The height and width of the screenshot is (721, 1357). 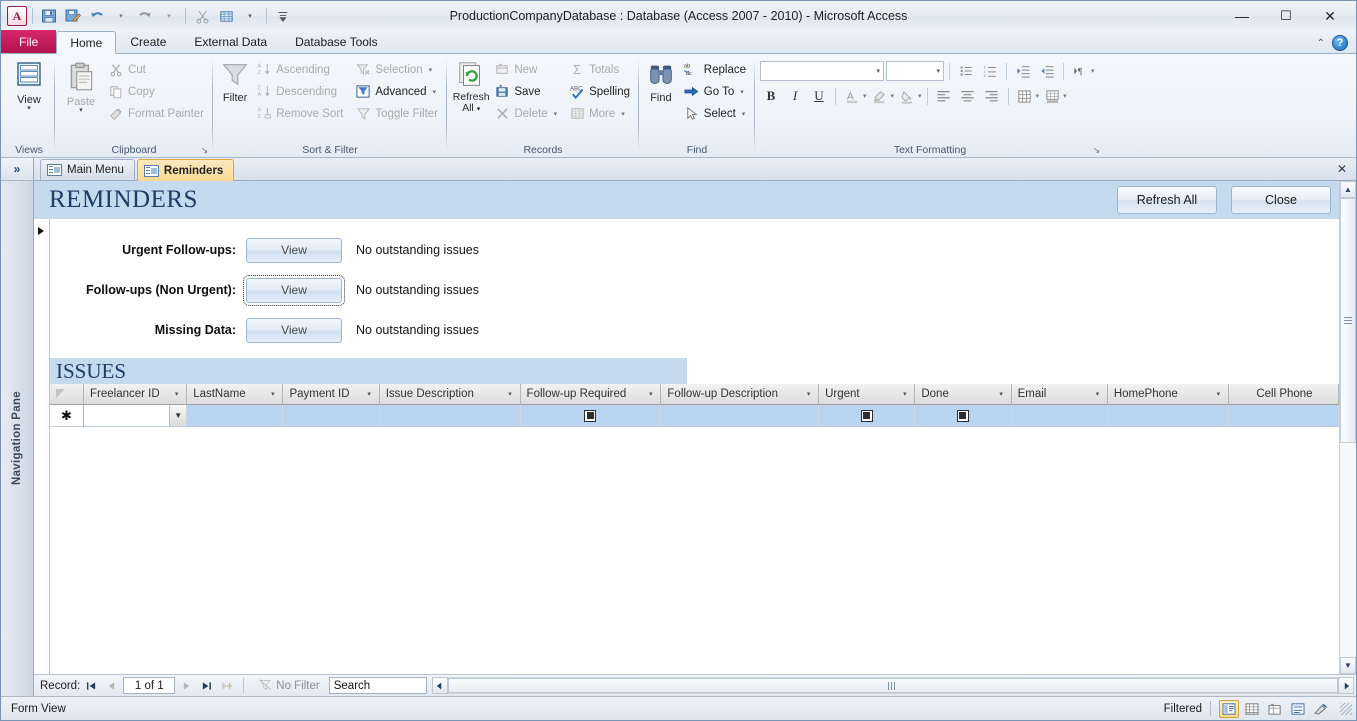 What do you see at coordinates (42, 446) in the screenshot?
I see `record-selector-strip` at bounding box center [42, 446].